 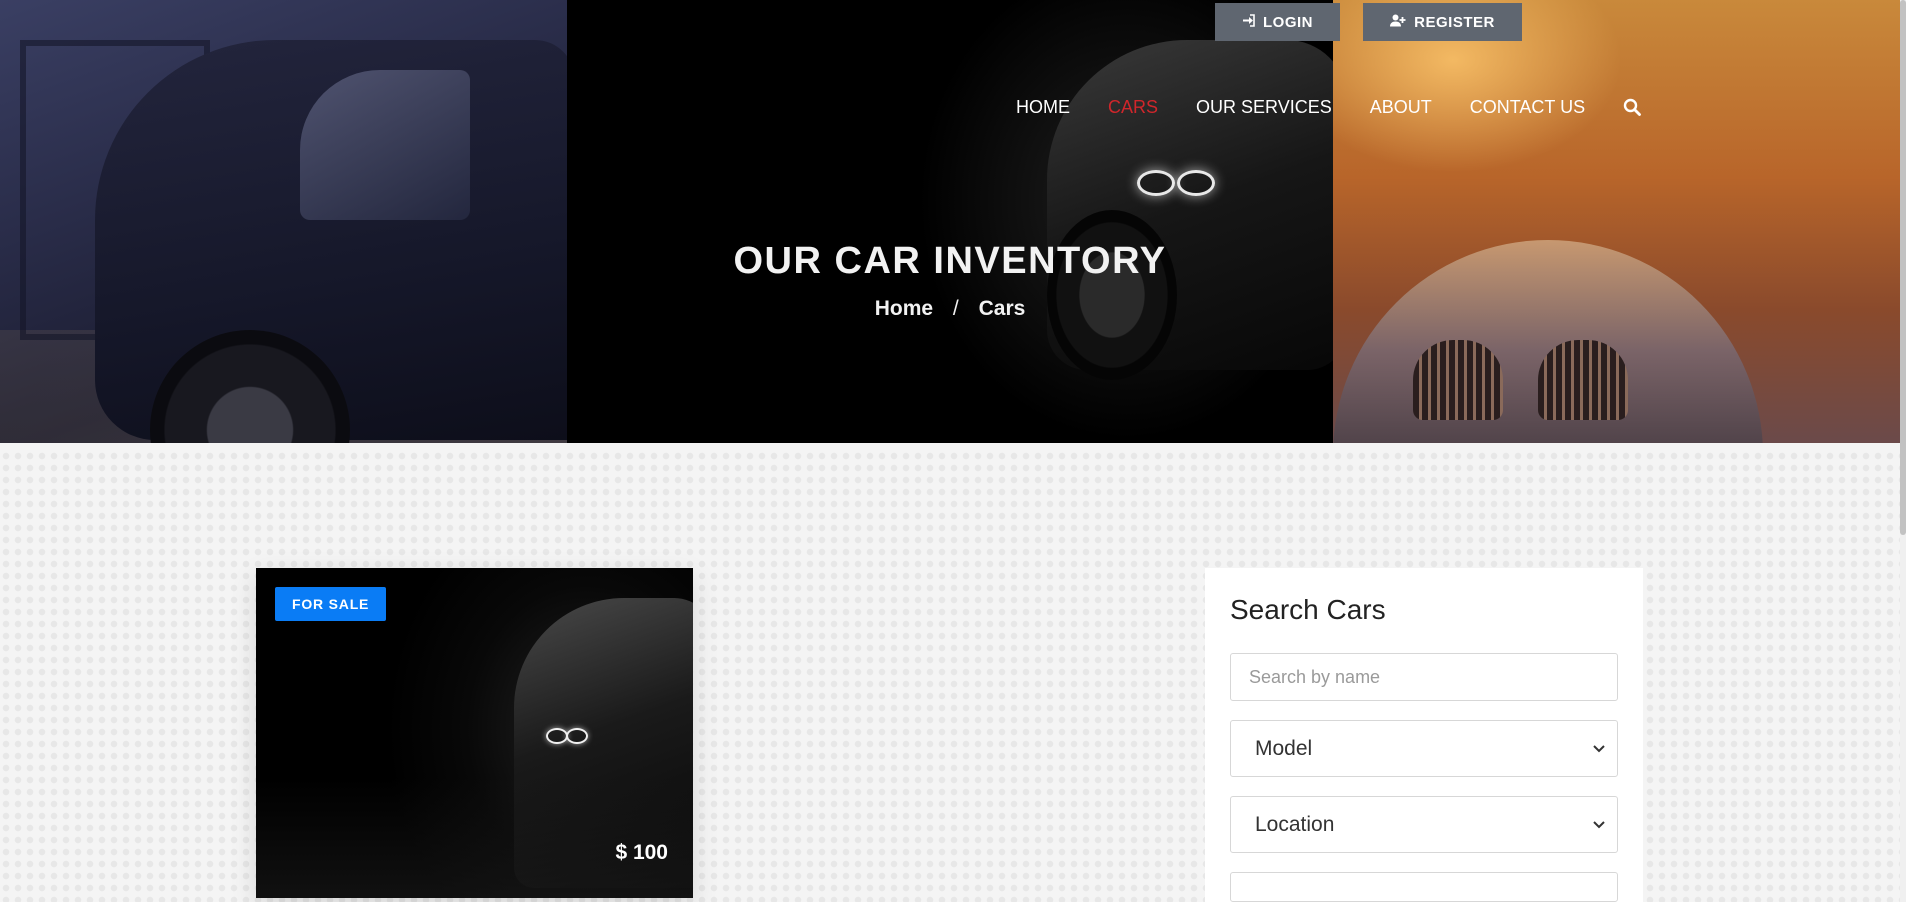 I want to click on main-nav: HOME CARS OUR SERVICES ABOUT CONTACT US, so click(x=1328, y=107).